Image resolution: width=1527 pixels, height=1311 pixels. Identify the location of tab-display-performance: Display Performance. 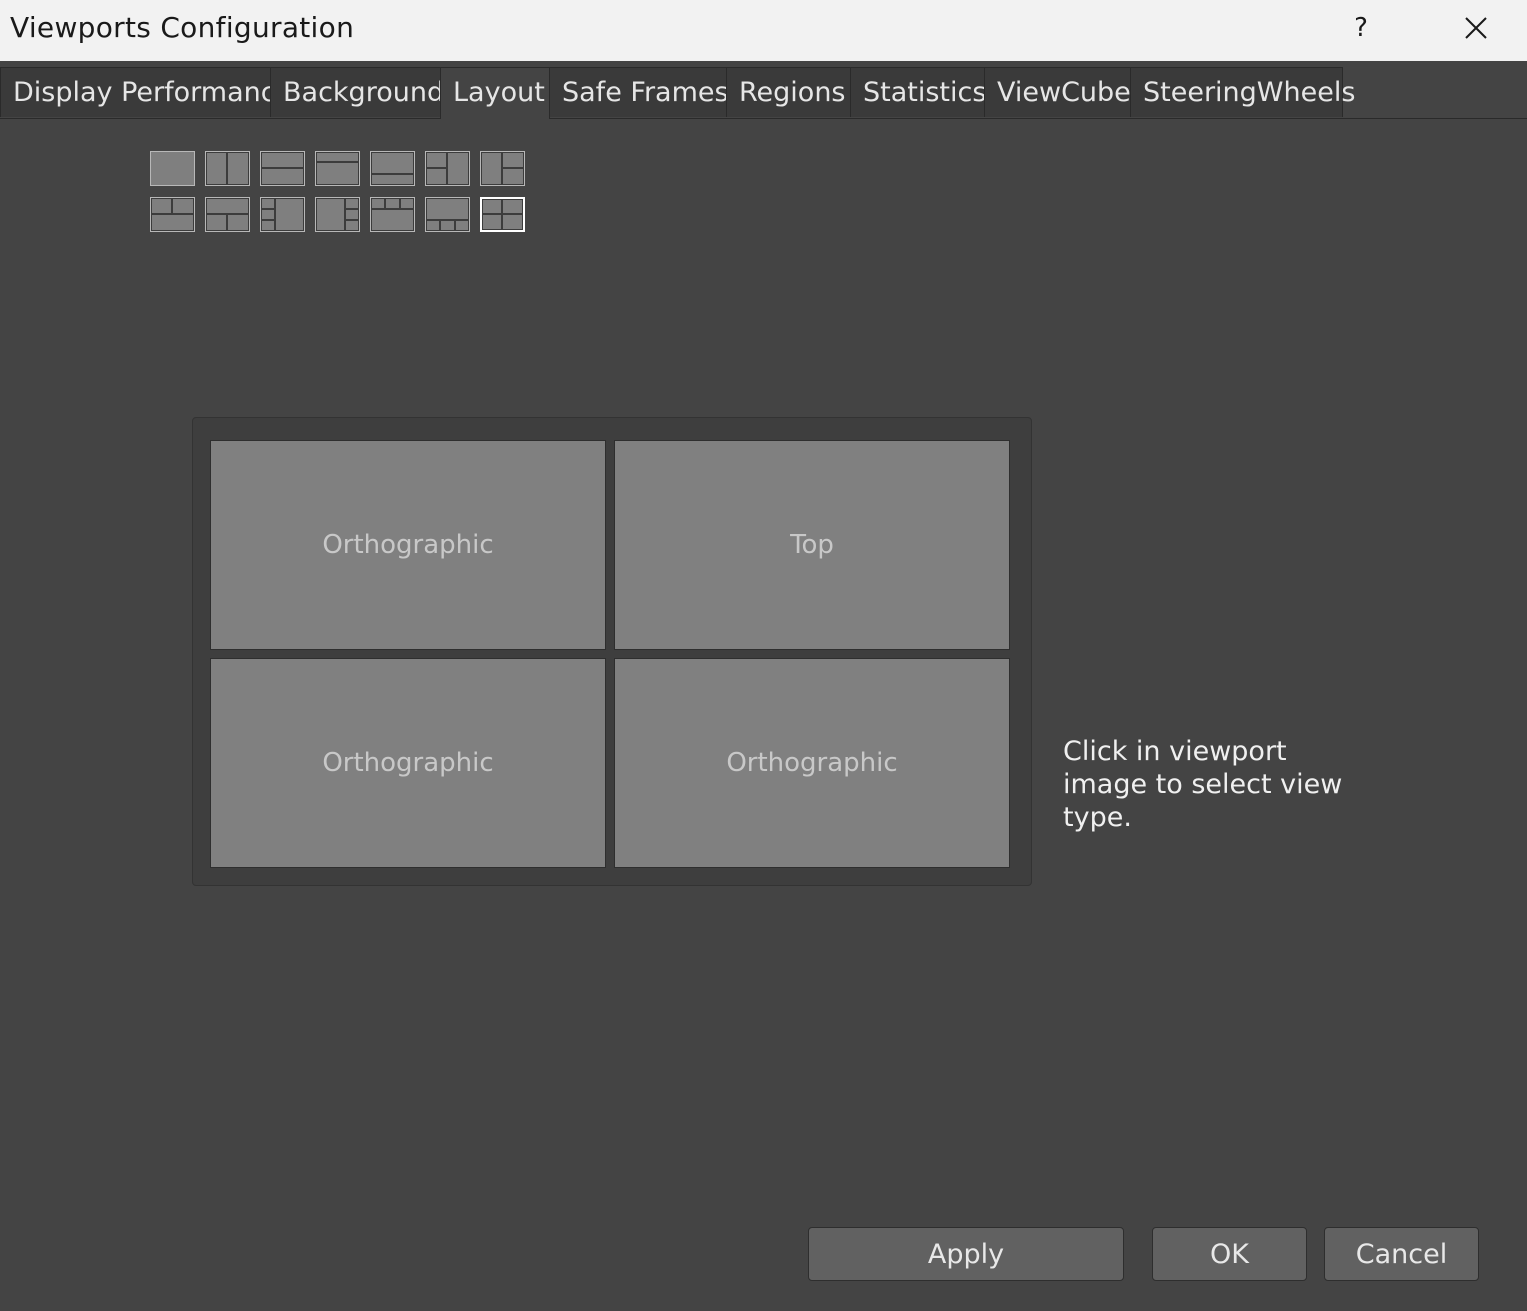
(146, 92).